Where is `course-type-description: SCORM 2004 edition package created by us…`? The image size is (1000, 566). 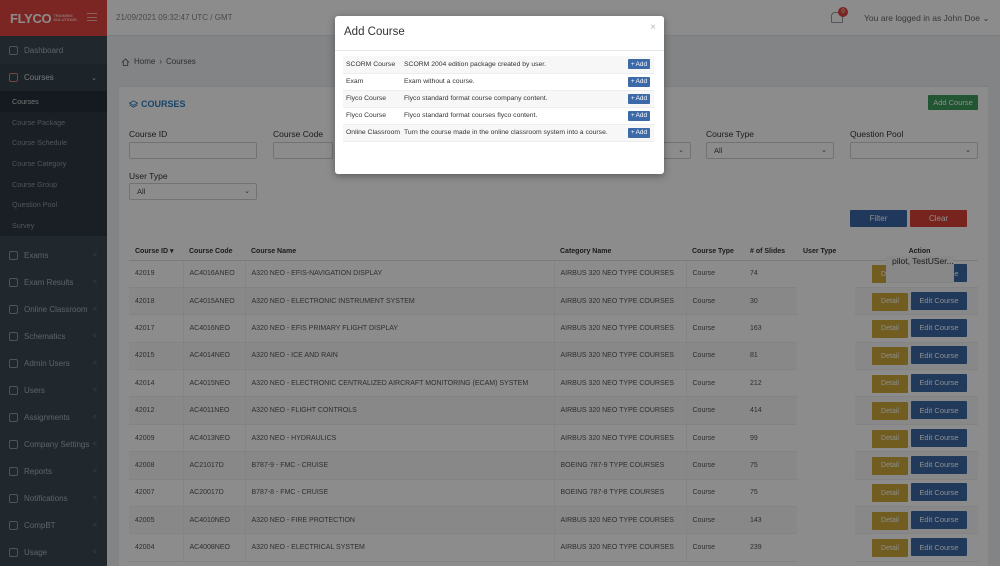
course-type-description: SCORM 2004 edition package created by us… is located at coordinates (514, 65).